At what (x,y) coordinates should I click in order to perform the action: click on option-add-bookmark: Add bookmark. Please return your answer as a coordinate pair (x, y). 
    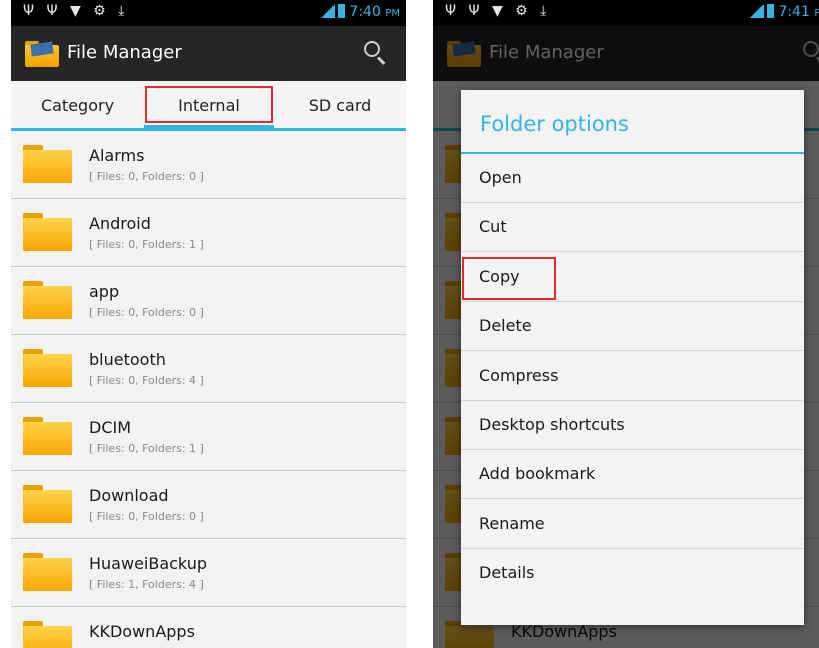
    Looking at the image, I should click on (632, 475).